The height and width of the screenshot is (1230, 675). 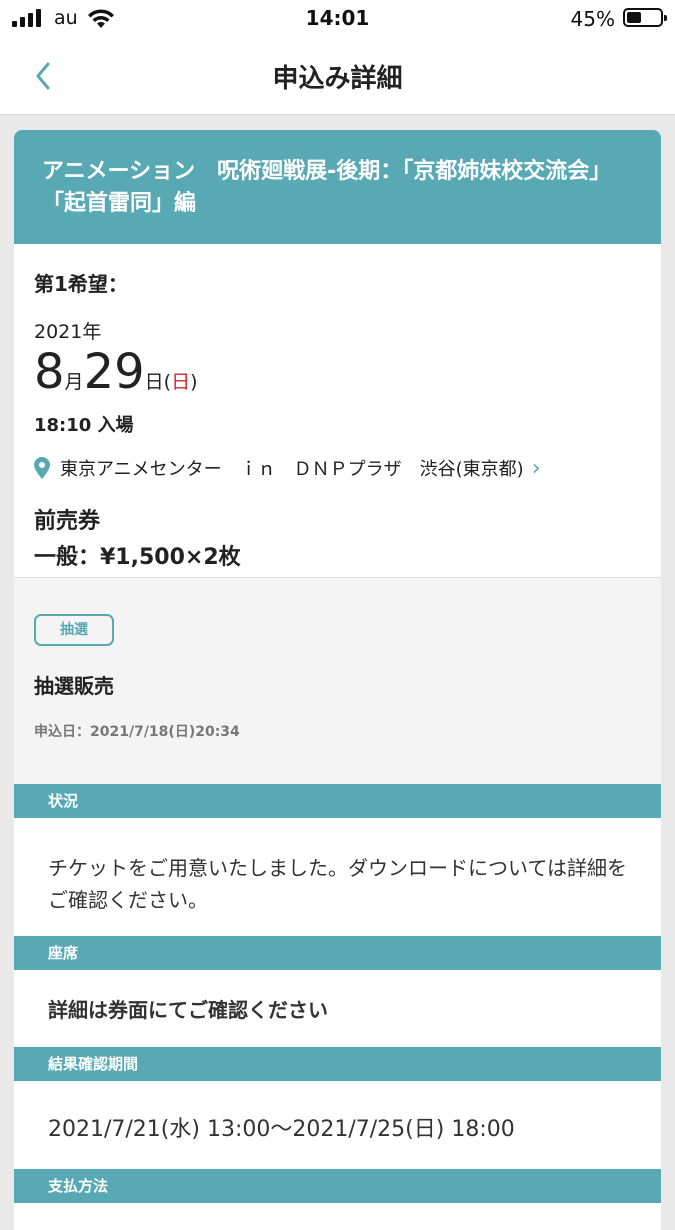 I want to click on entry-time: 18:10 入場, so click(x=84, y=425).